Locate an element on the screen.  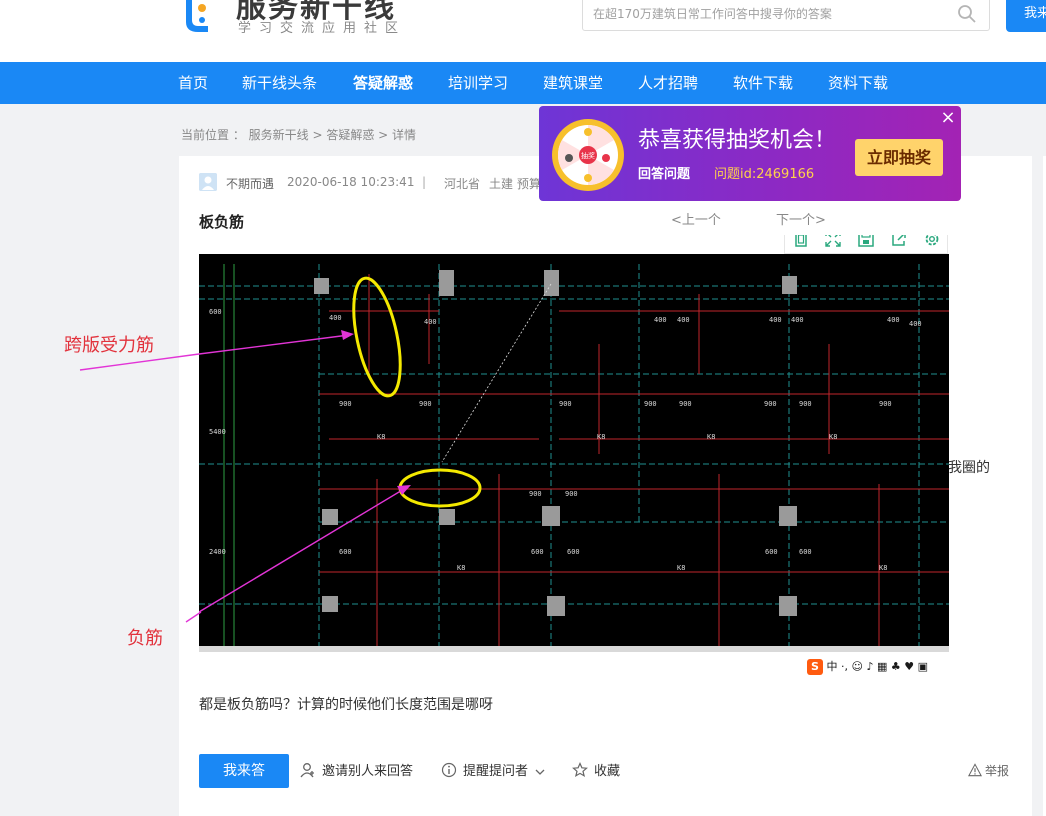
invite-user-icon is located at coordinates (307, 770).